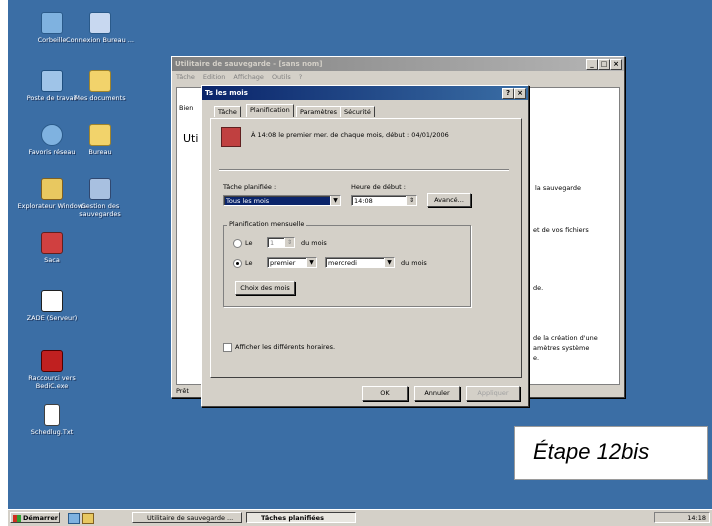  Describe the element at coordinates (398, 76) in the screenshot. I see `backup-menubar: Tâche Edition Affichage Outils ?` at that location.